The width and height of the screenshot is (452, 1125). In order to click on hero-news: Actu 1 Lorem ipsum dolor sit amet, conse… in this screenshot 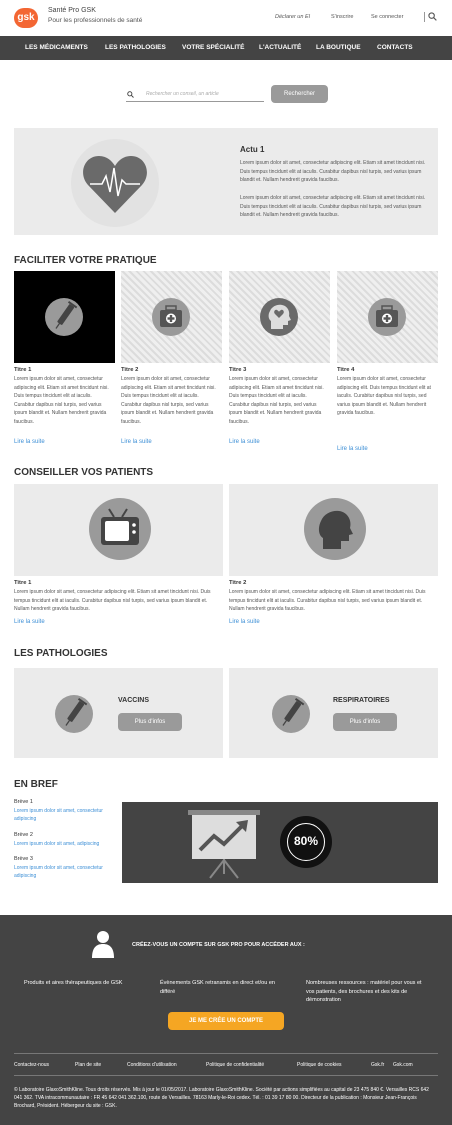, I will do `click(226, 181)`.